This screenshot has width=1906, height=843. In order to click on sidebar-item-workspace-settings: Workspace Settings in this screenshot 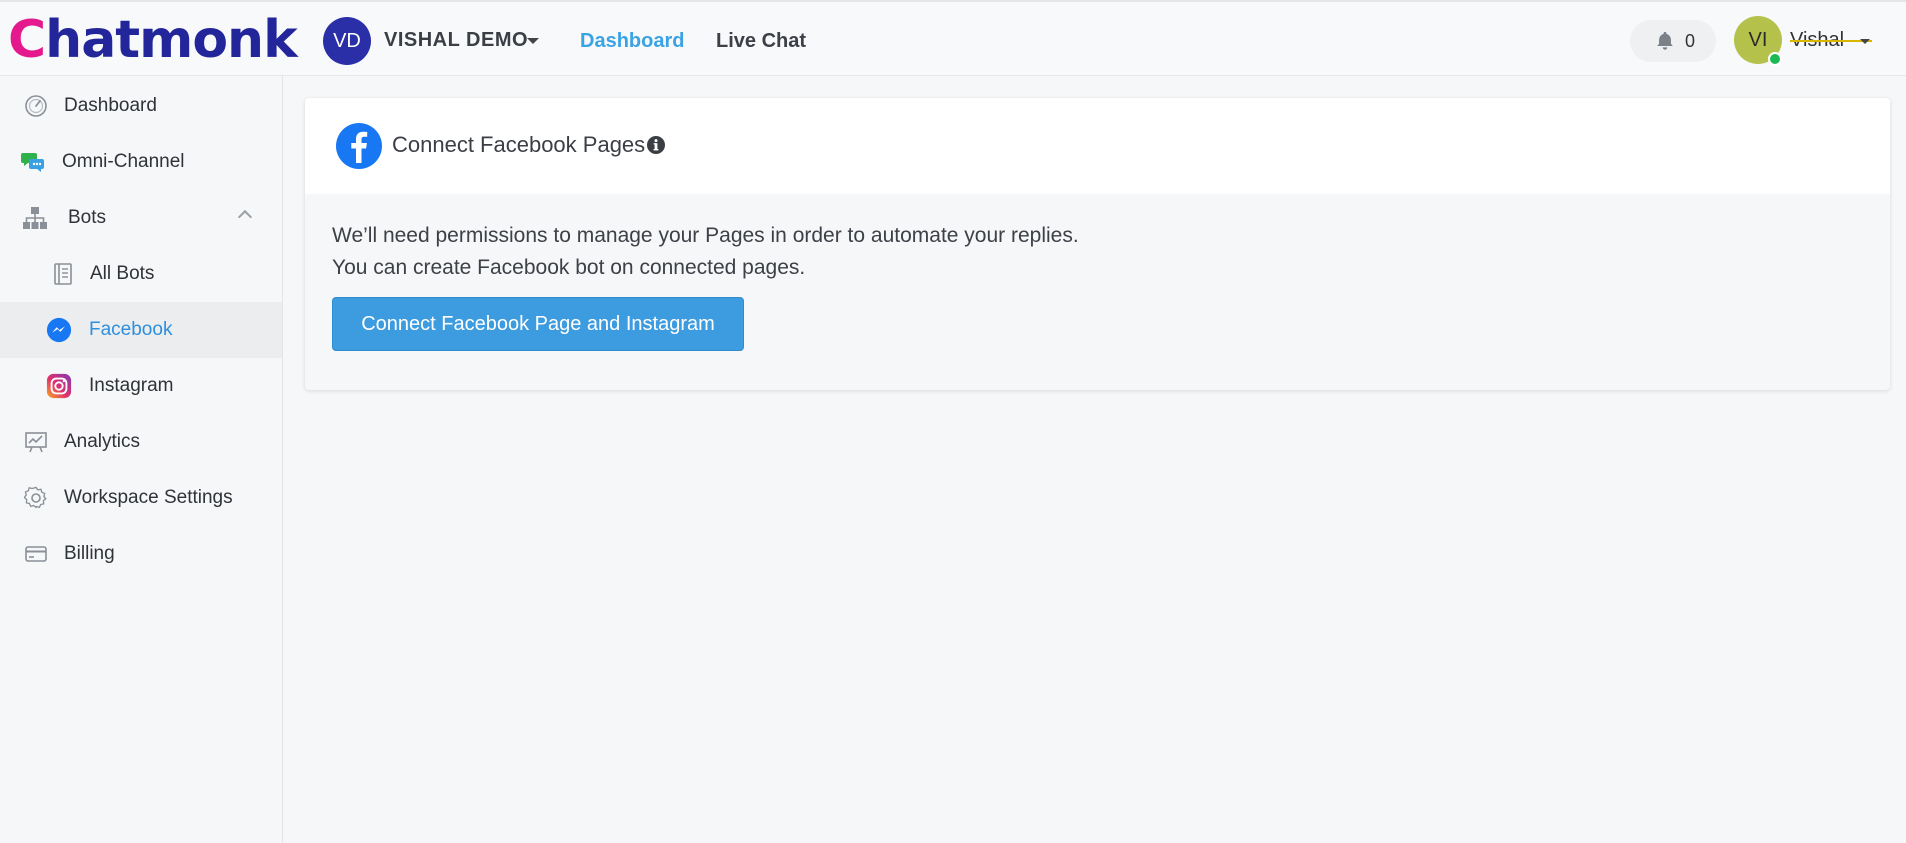, I will do `click(141, 498)`.